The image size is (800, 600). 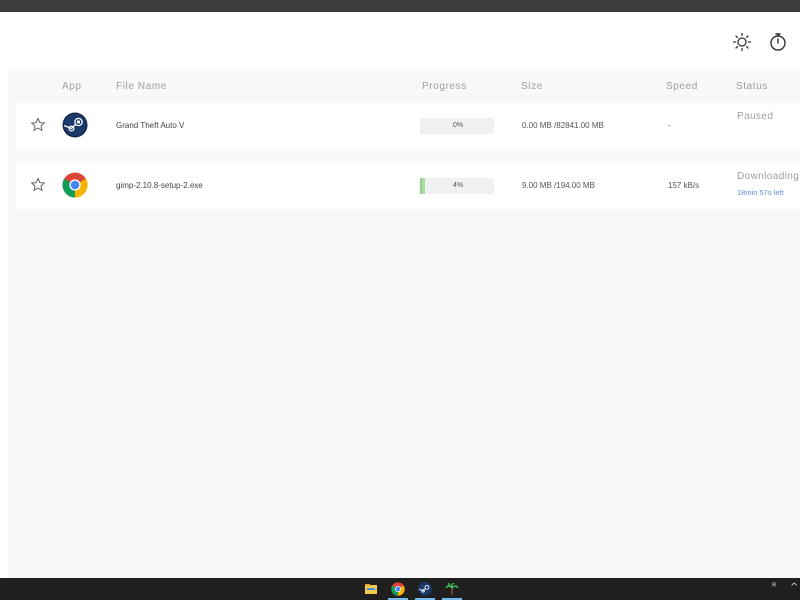 What do you see at coordinates (669, 125) in the screenshot?
I see `download-speed: -` at bounding box center [669, 125].